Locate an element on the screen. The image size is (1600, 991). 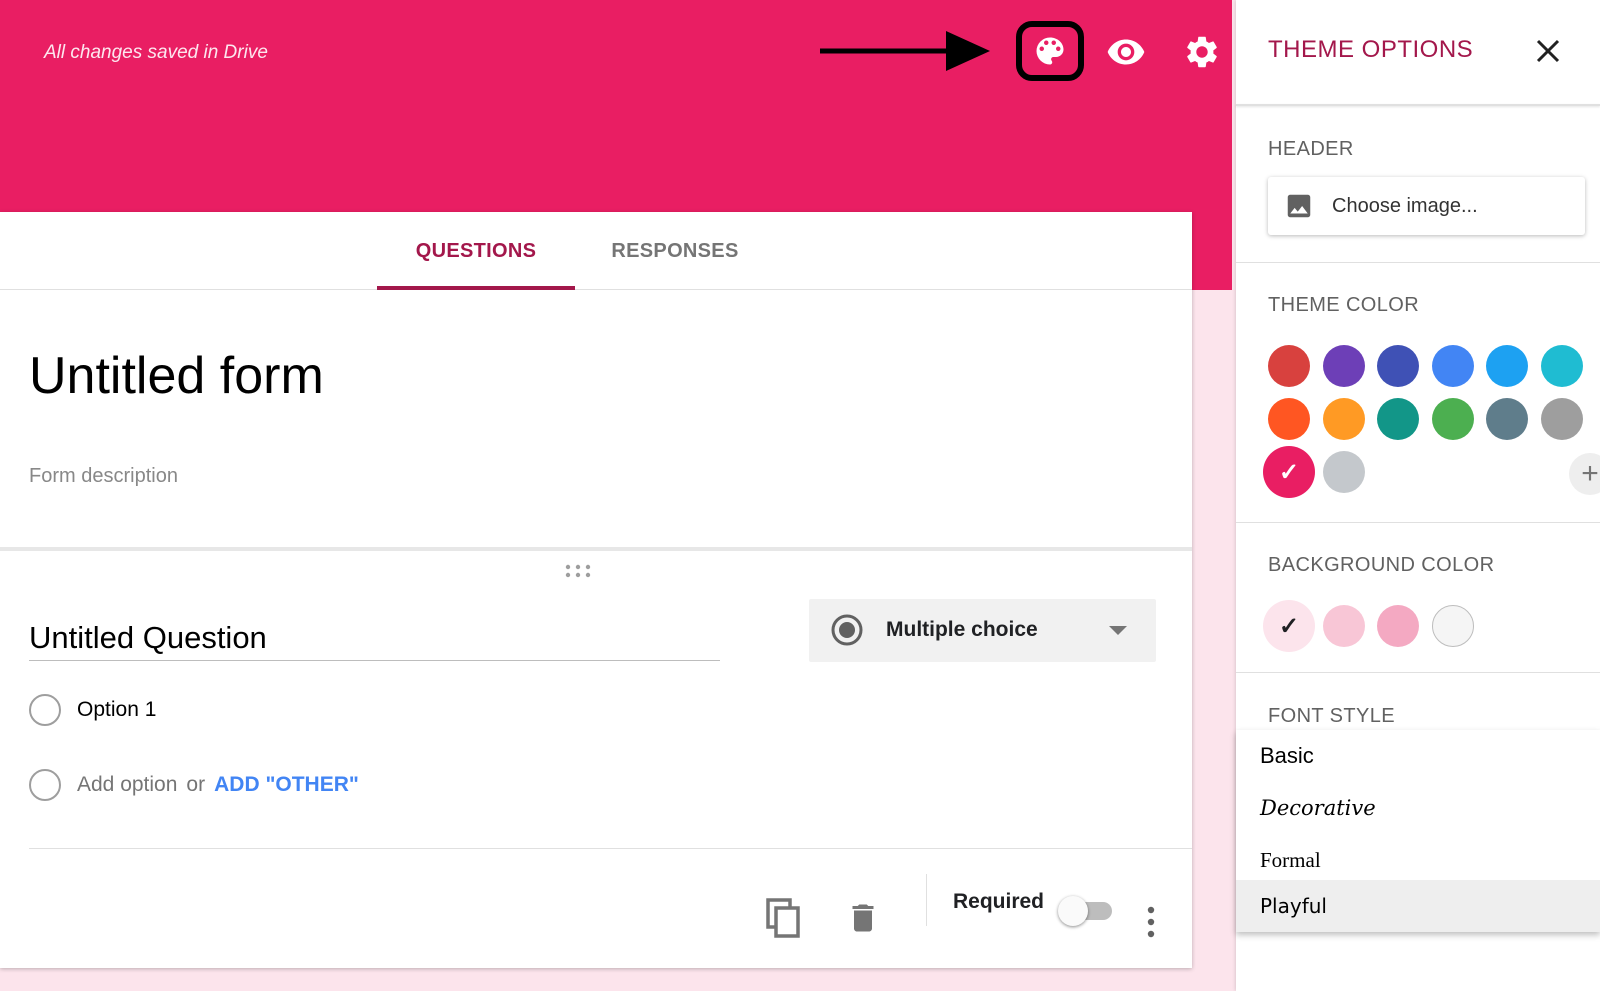
drag-handle-icon is located at coordinates (578, 571).